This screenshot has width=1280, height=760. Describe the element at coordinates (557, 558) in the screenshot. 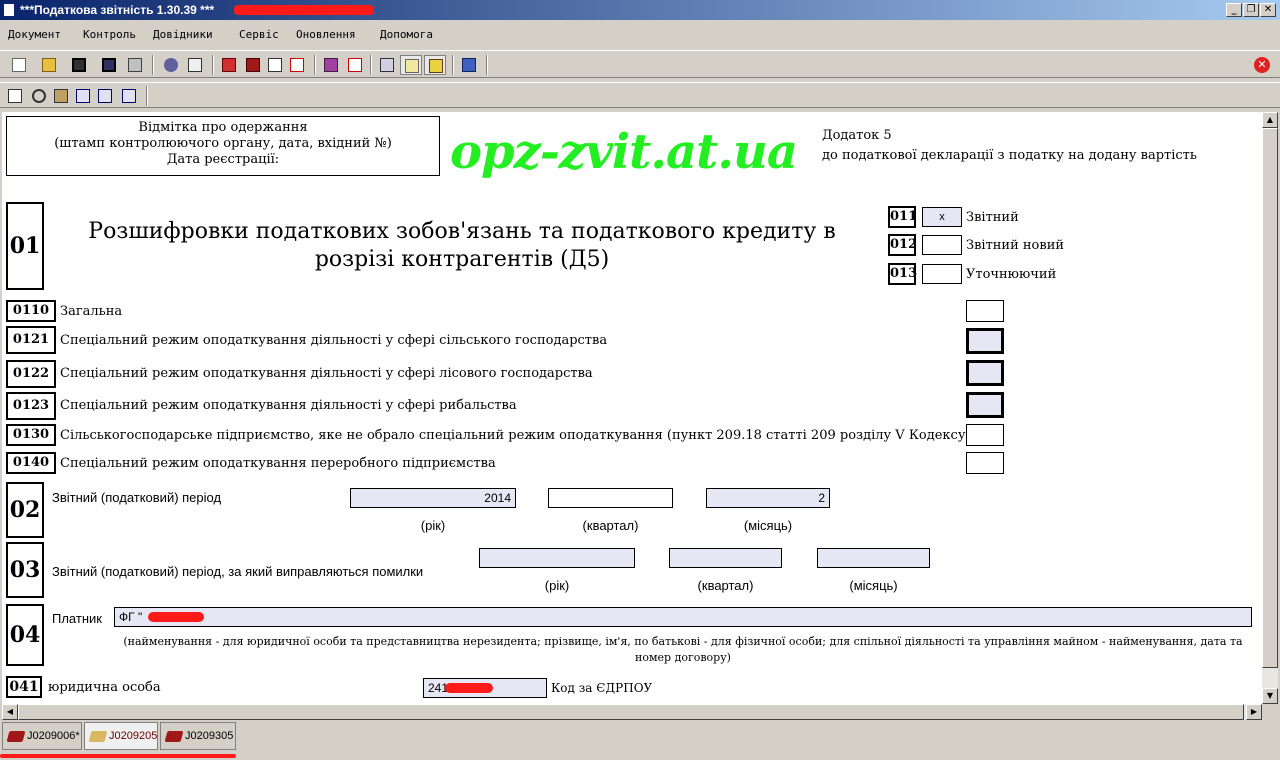

I see `correction-year-input` at that location.